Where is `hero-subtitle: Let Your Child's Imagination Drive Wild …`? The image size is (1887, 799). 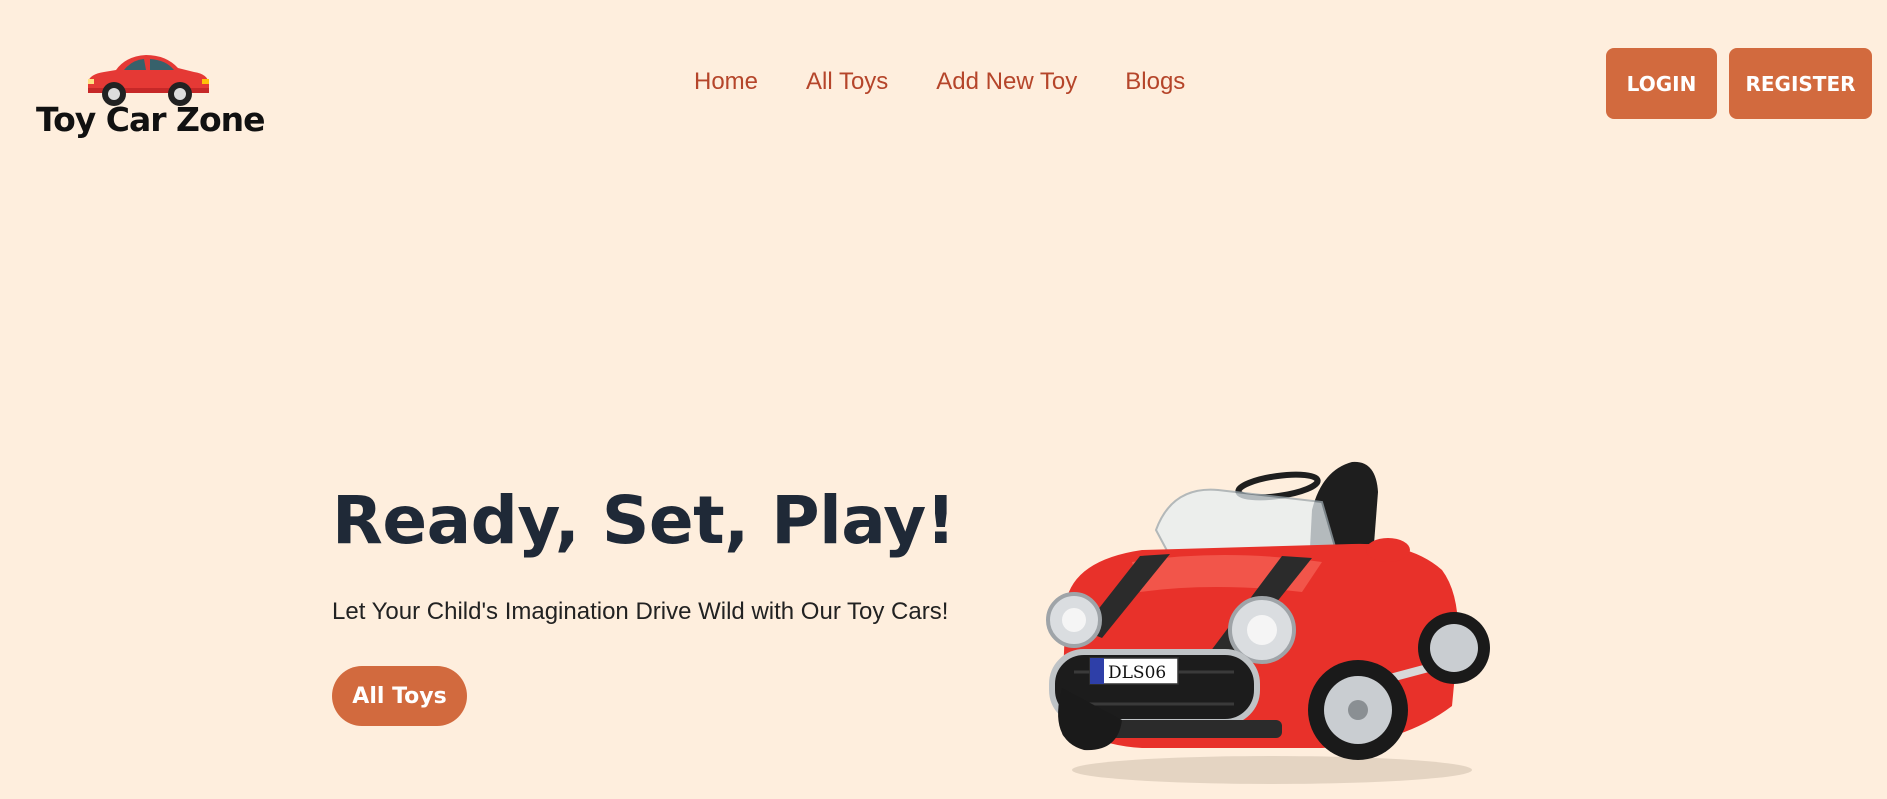 hero-subtitle: Let Your Child's Imagination Drive Wild … is located at coordinates (640, 611).